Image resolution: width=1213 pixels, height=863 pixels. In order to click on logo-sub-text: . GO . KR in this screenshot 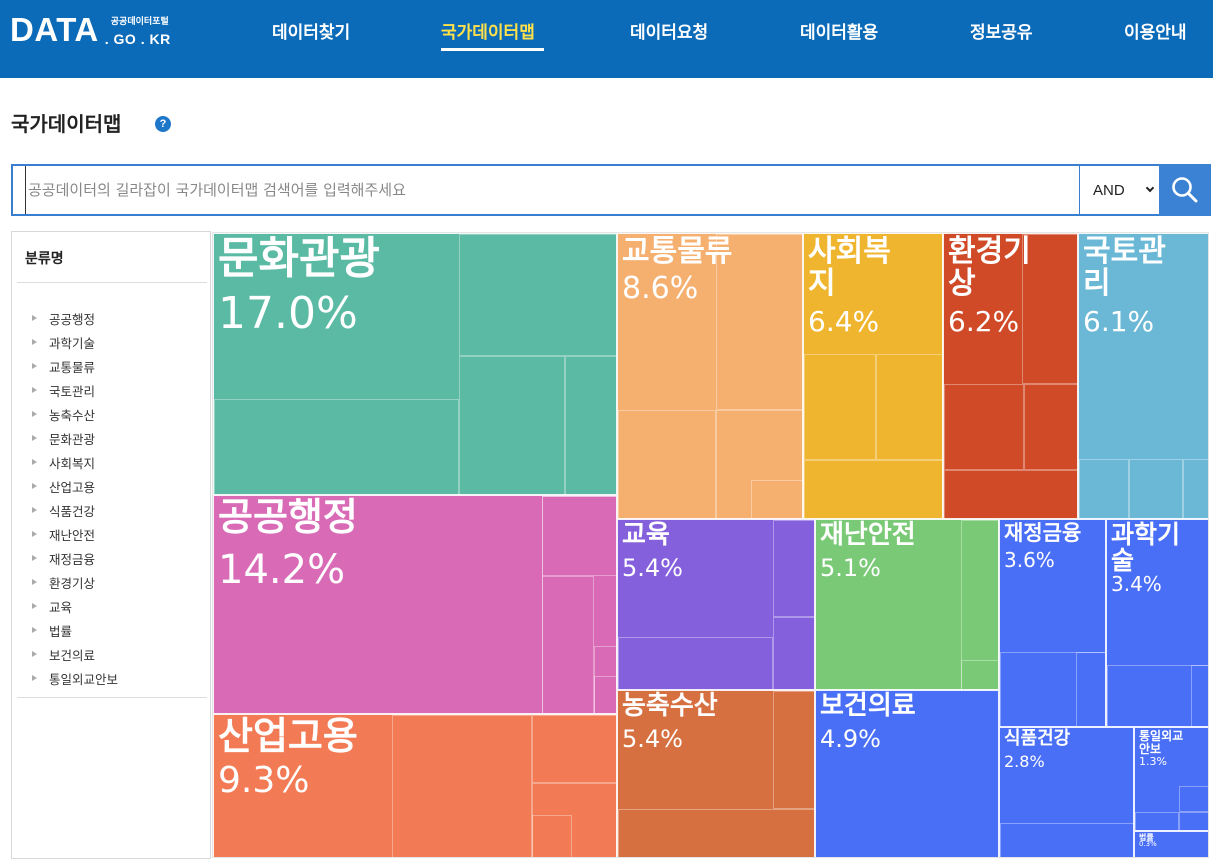, I will do `click(137, 39)`.